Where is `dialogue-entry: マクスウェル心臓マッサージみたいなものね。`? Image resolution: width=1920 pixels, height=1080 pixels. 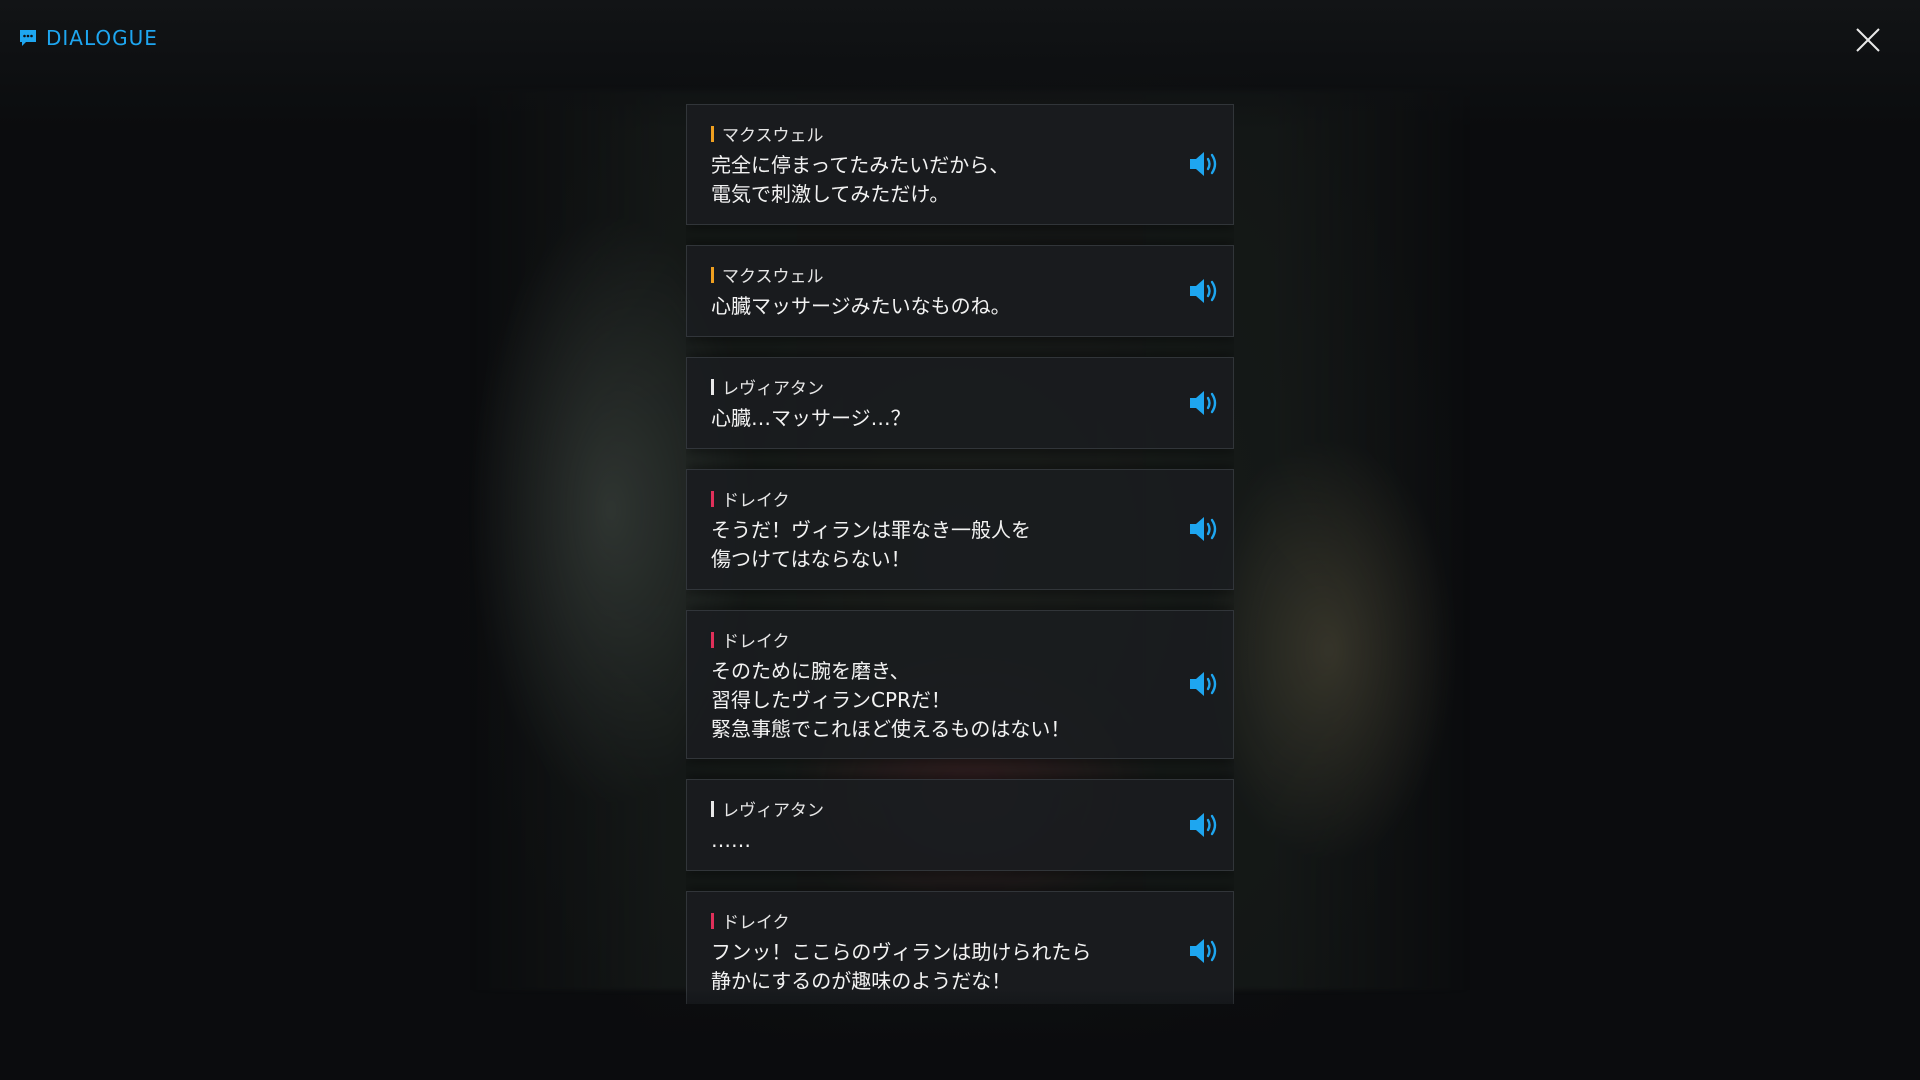 dialogue-entry: マクスウェル心臓マッサージみたいなものね。 is located at coordinates (960, 291).